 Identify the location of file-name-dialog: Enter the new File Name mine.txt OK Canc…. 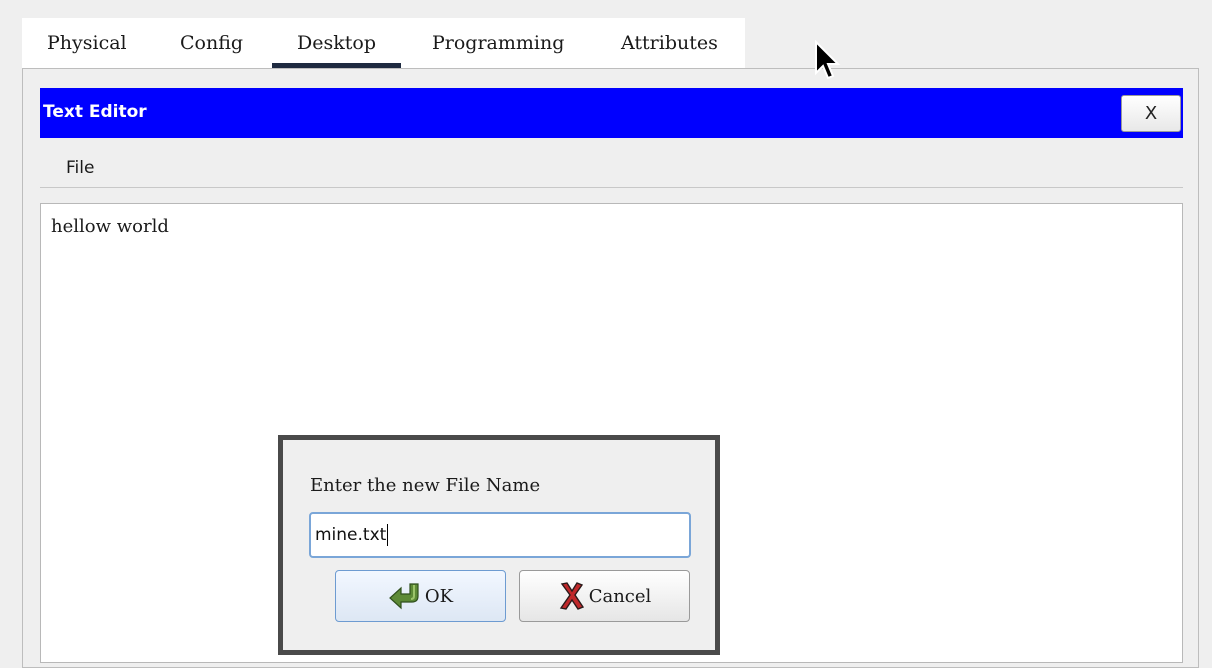
(499, 545).